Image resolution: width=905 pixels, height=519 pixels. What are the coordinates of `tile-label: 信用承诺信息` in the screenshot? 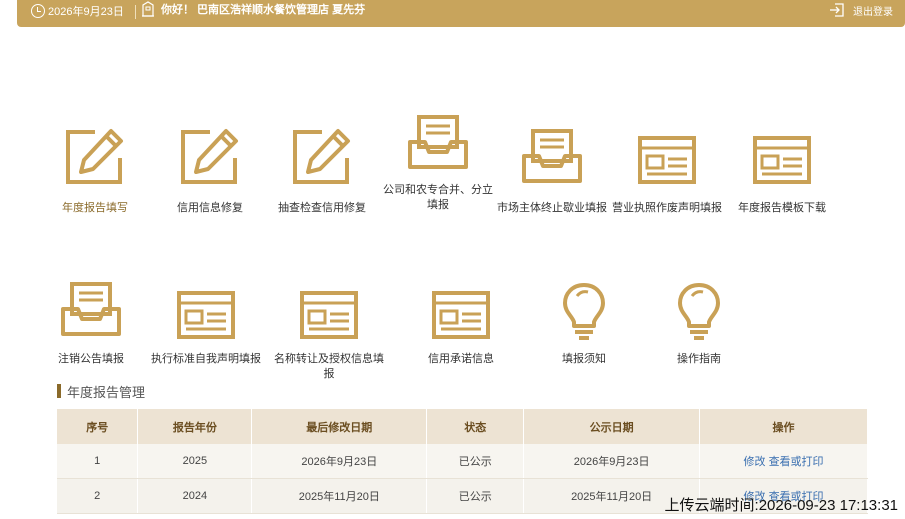 It's located at (461, 359).